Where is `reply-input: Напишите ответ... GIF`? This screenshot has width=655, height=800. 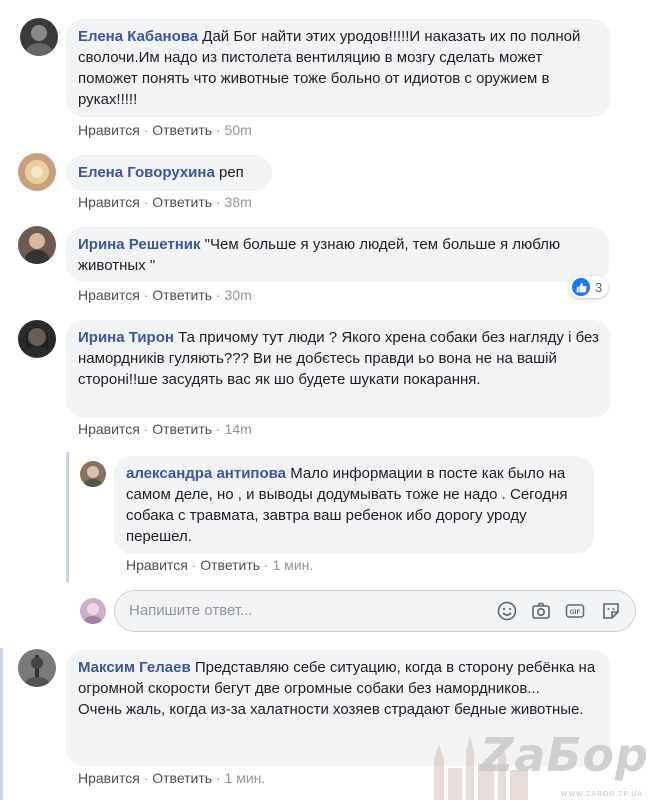
reply-input: Напишите ответ... GIF is located at coordinates (375, 611).